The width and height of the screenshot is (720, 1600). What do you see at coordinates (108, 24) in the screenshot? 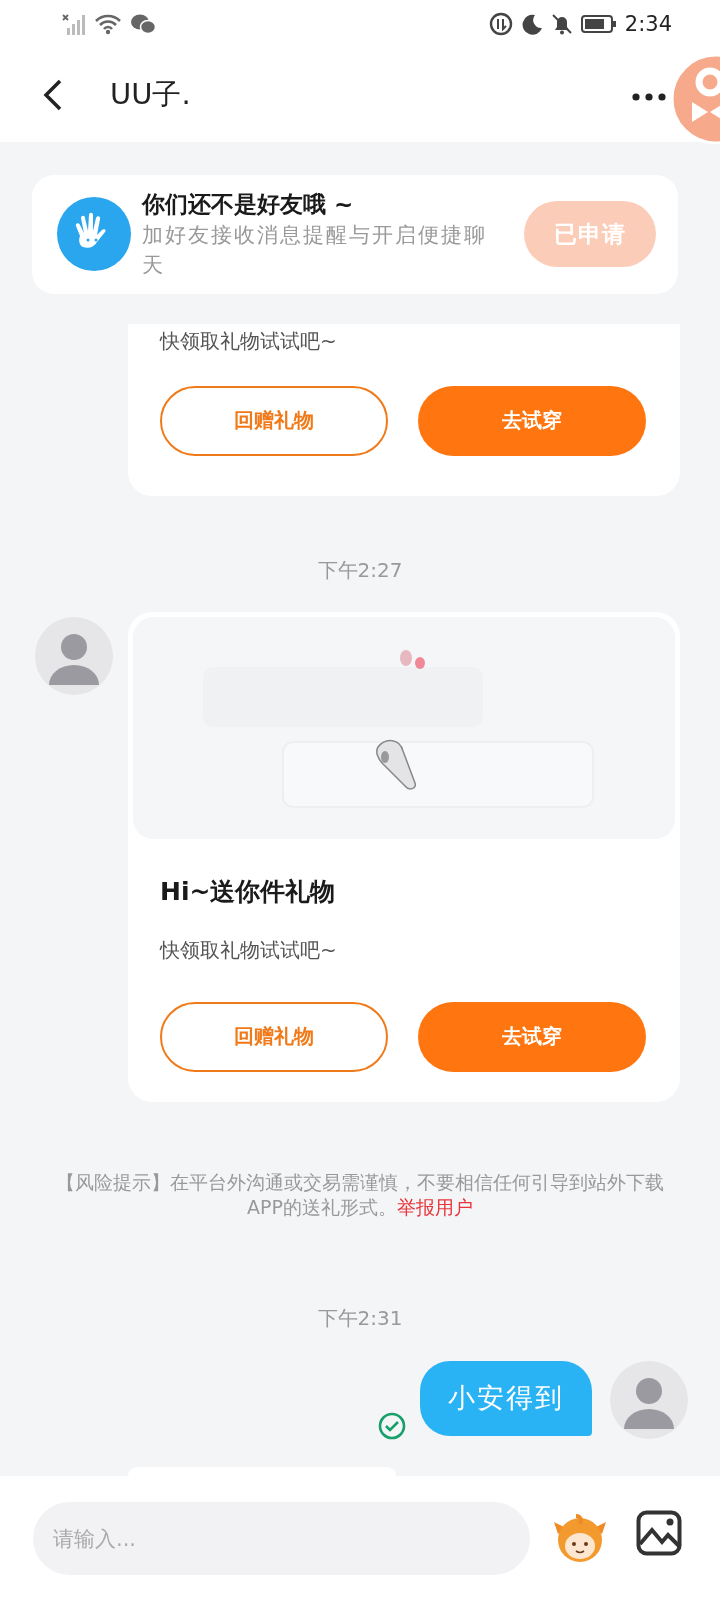
I see `wifi-icon` at bounding box center [108, 24].